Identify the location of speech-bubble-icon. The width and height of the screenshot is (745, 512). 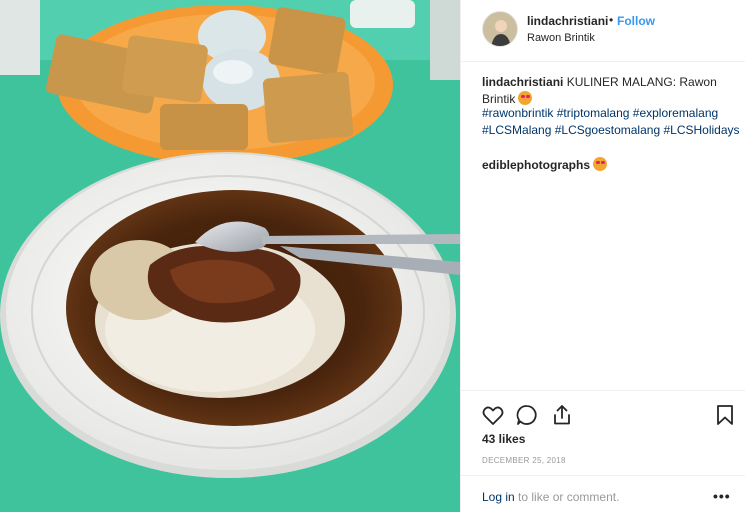
(527, 415).